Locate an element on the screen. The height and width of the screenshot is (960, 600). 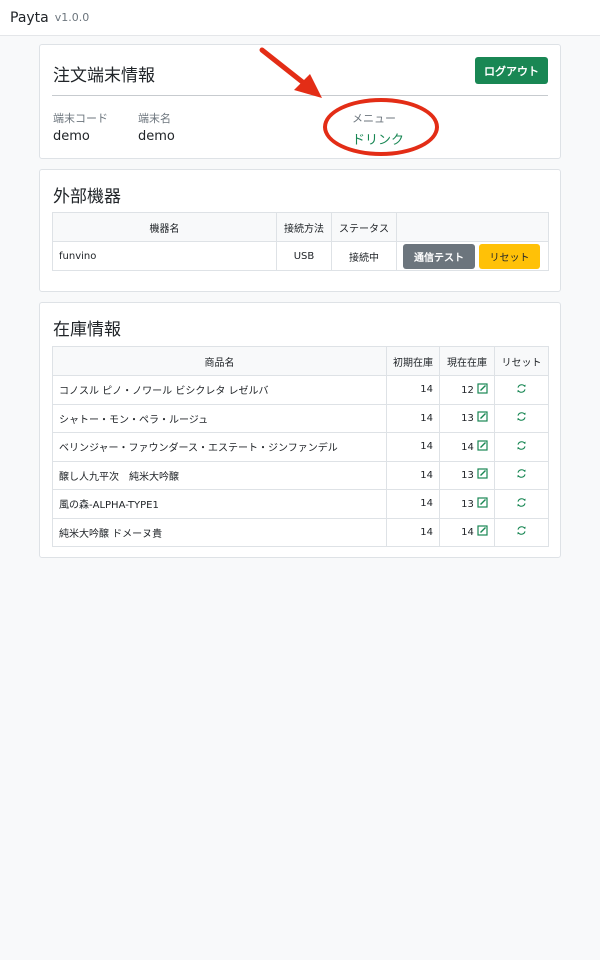
table-row: ベリンジャー・ファウンダース・エステート・ジンファンデル 14 14 is located at coordinates (300, 447).